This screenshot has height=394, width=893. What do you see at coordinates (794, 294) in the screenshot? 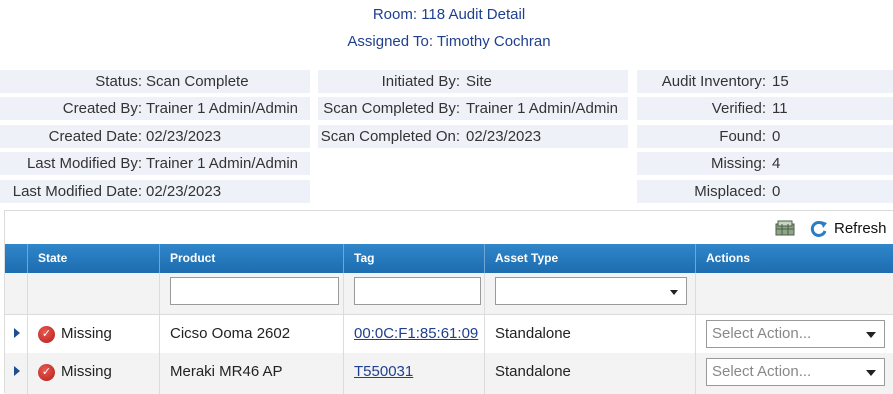
I see `filter-cell-actions` at bounding box center [794, 294].